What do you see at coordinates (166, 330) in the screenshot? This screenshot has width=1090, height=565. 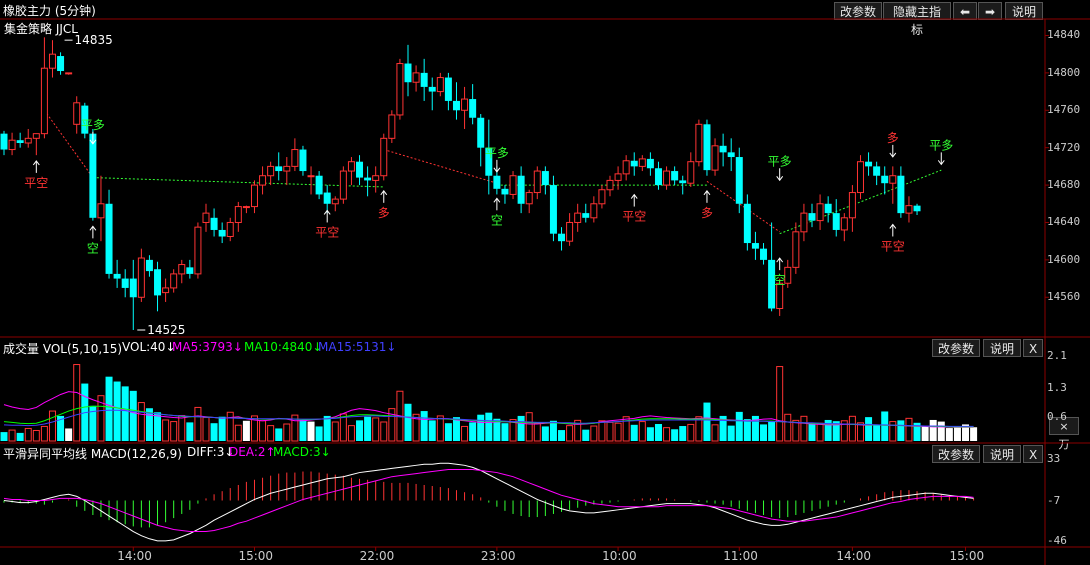 I see `extreme-label: 14525` at bounding box center [166, 330].